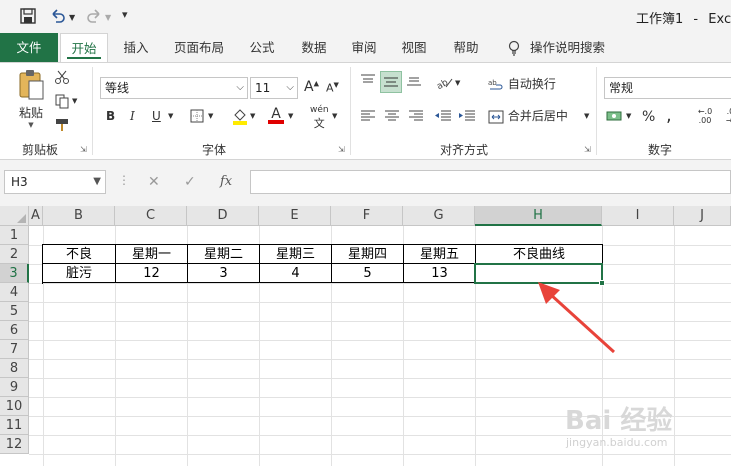 The width and height of the screenshot is (731, 466). Describe the element at coordinates (368, 254) in the screenshot. I see `cell-f2: 星期四` at that location.